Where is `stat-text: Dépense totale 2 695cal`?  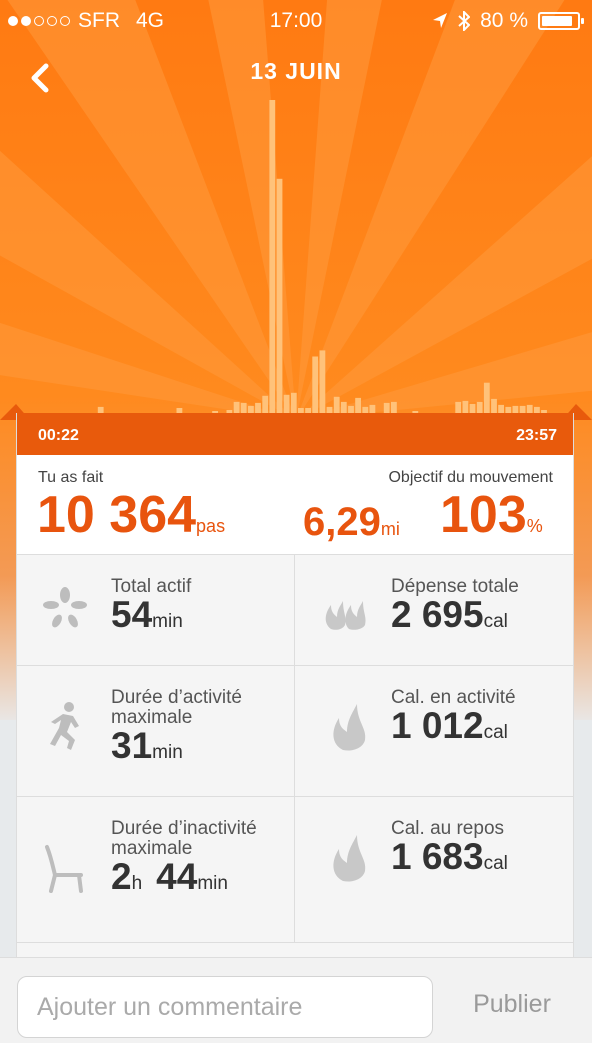
stat-text: Dépense totale 2 695cal is located at coordinates (455, 608).